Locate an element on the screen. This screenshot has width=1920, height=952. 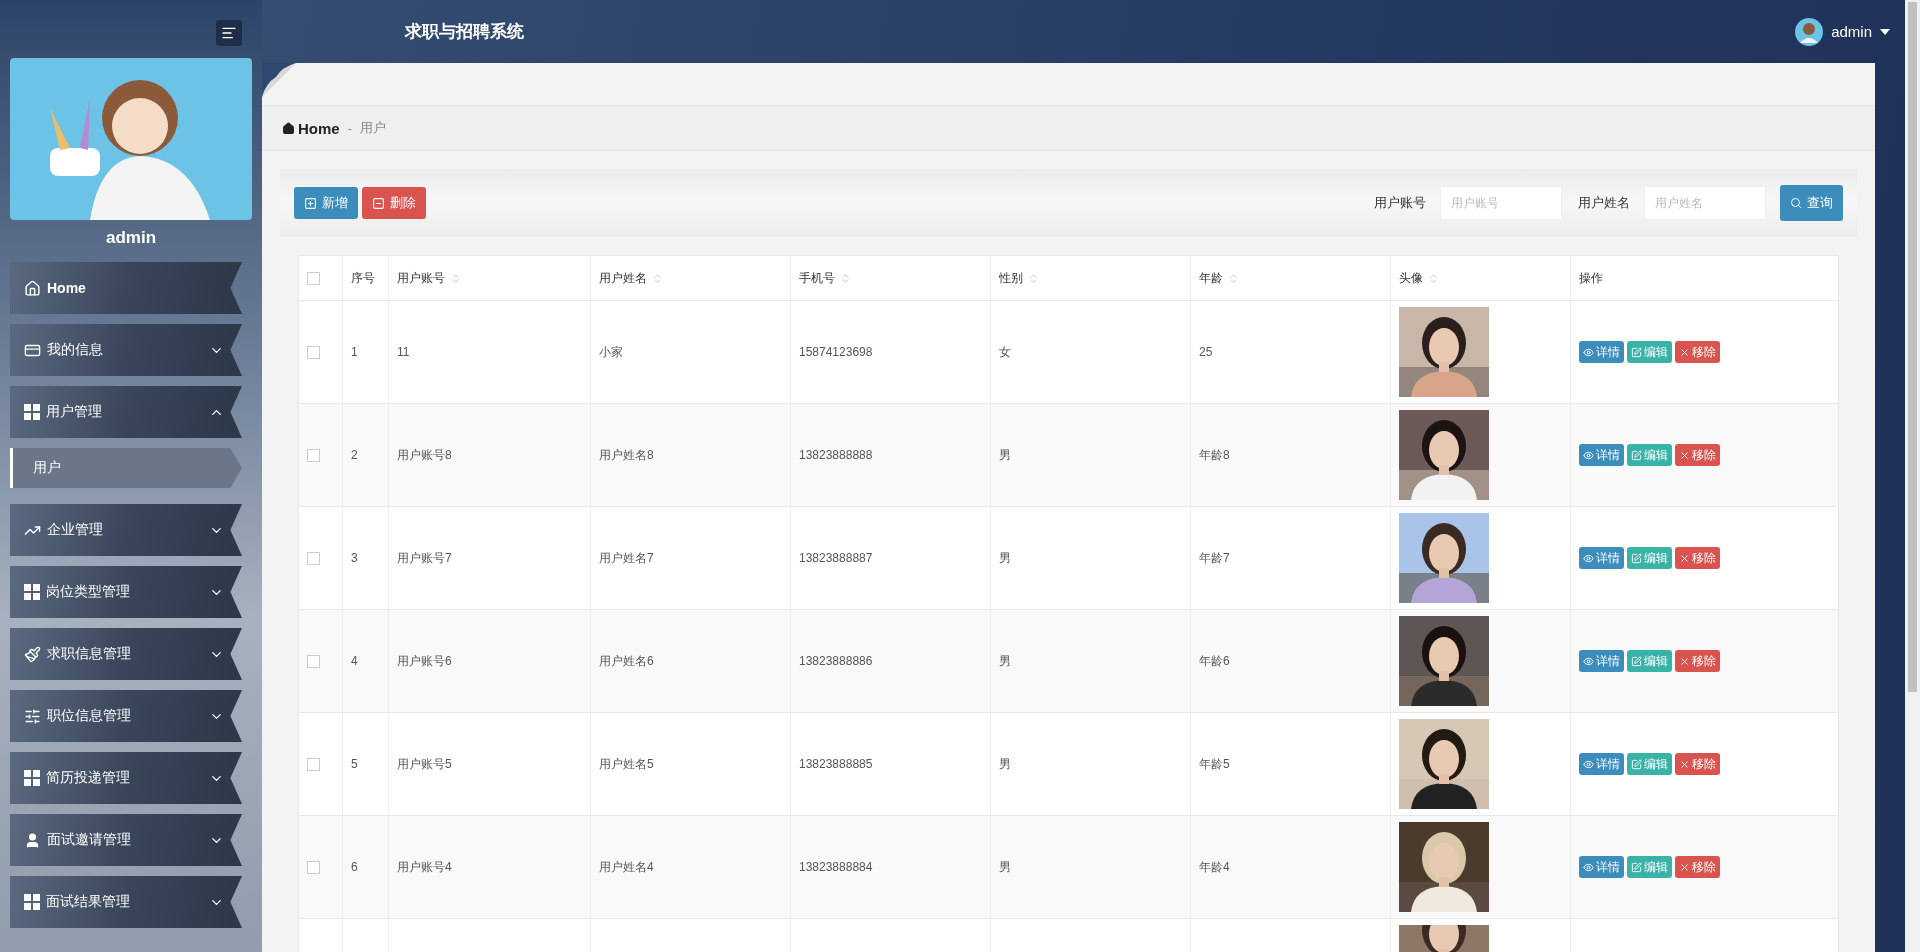
table-cell: 女 is located at coordinates (1005, 352).